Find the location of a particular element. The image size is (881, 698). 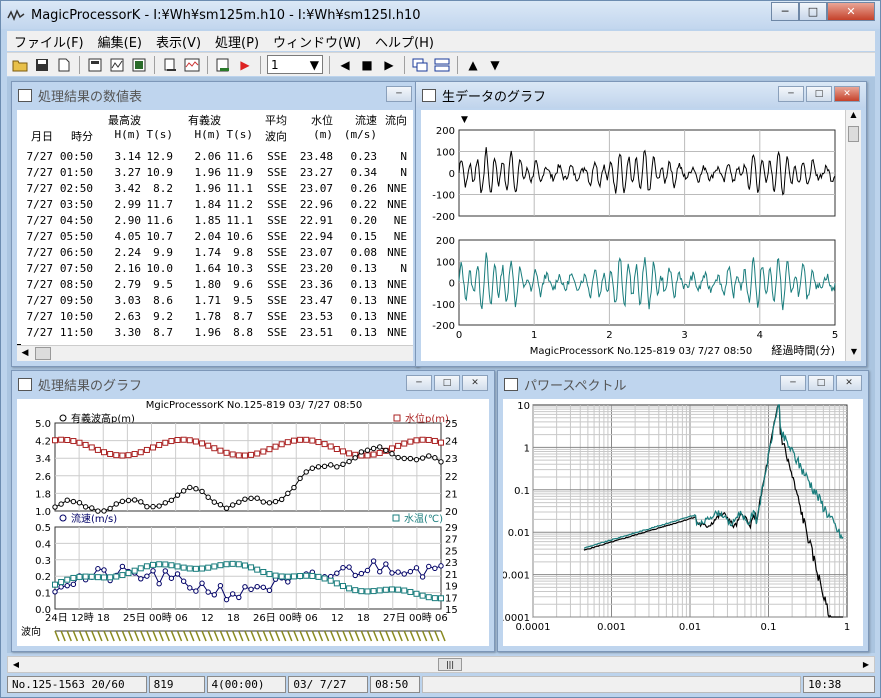

scroll-up-icon: ▲ is located at coordinates (853, 117).